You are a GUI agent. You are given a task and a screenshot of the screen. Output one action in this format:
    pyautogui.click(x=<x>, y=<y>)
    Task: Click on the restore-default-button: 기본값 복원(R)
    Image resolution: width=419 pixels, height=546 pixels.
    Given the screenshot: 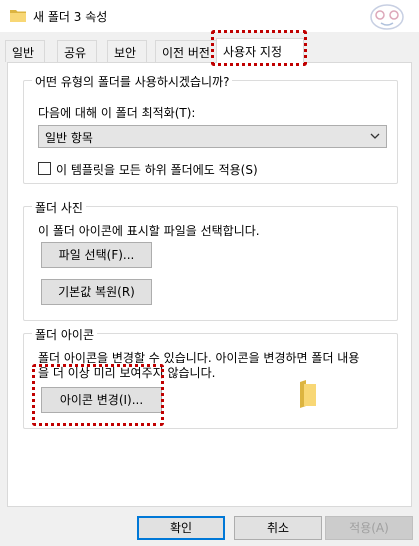 What is the action you would take?
    pyautogui.click(x=96, y=292)
    